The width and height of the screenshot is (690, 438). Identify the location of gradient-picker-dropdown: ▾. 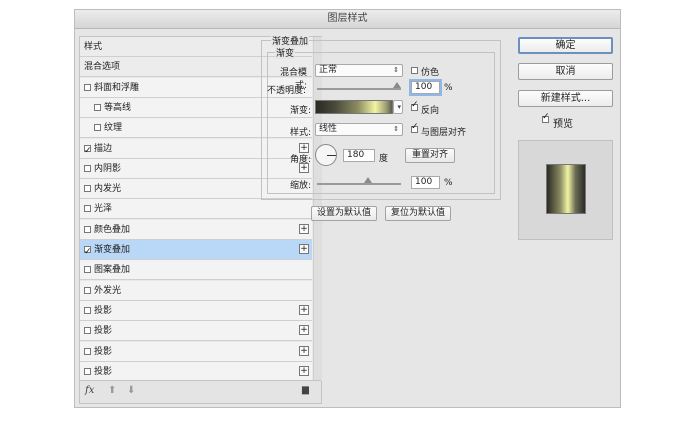
(398, 107).